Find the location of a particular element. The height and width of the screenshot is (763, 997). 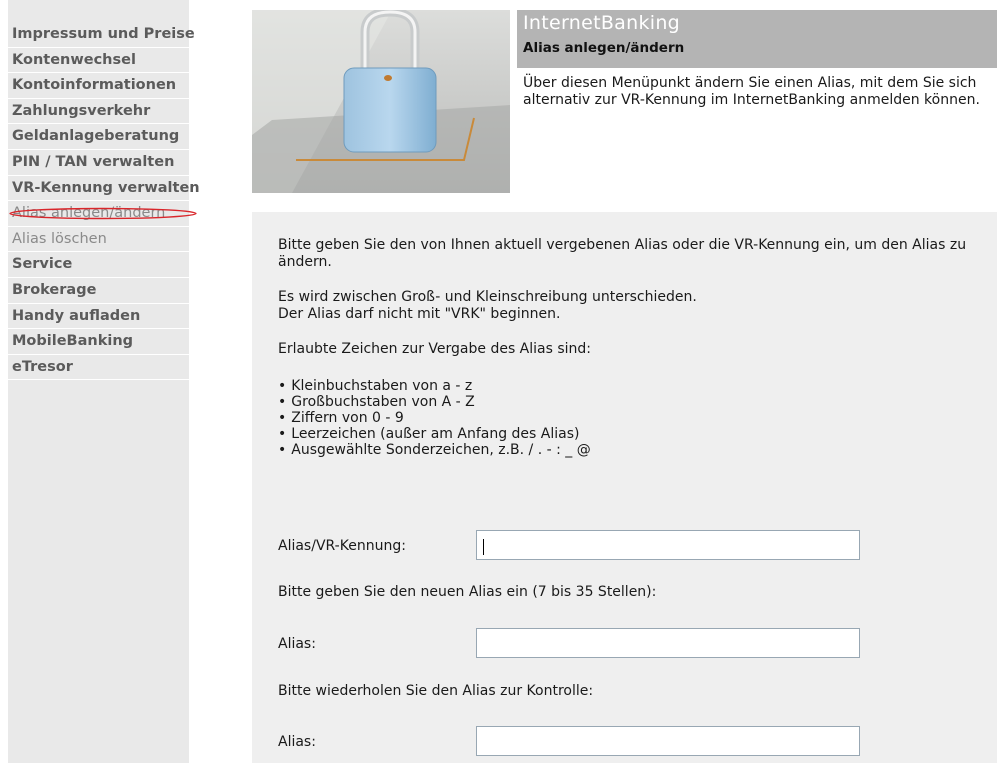

sidebar-item-zahlungsverkehr: Zahlungsverkehr is located at coordinates (98, 112).